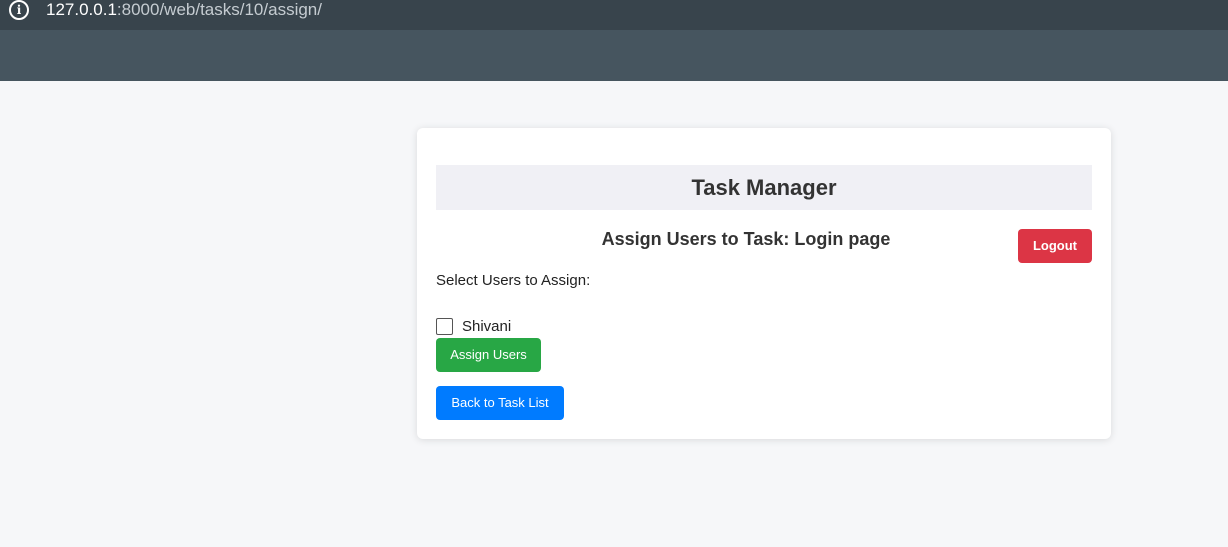 This screenshot has height=547, width=1228. Describe the element at coordinates (1055, 246) in the screenshot. I see `logout-button: Logout` at that location.